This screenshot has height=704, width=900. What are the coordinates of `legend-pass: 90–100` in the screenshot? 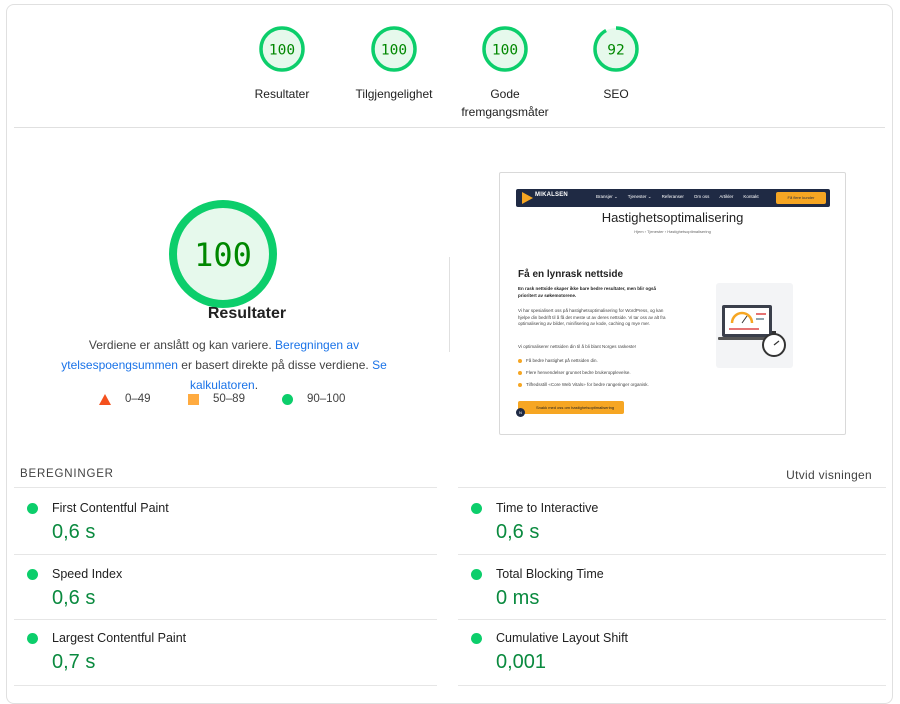 It's located at (313, 399).